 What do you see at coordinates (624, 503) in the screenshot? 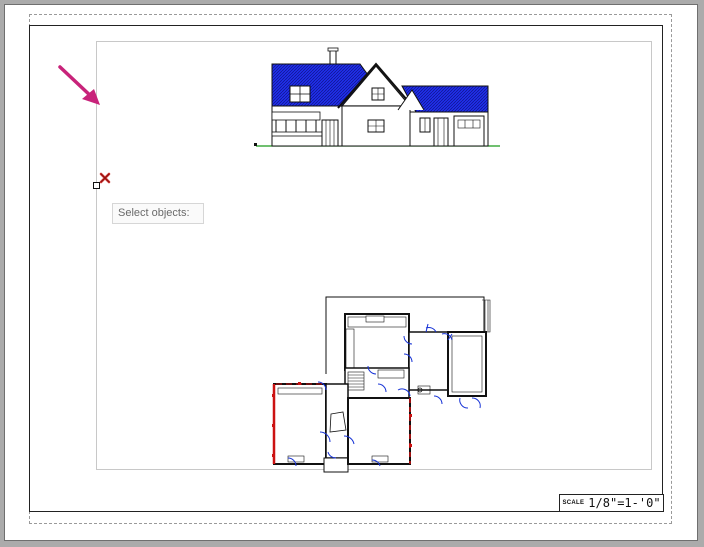
I see `scale-value: 1/8"=1-'0"` at bounding box center [624, 503].